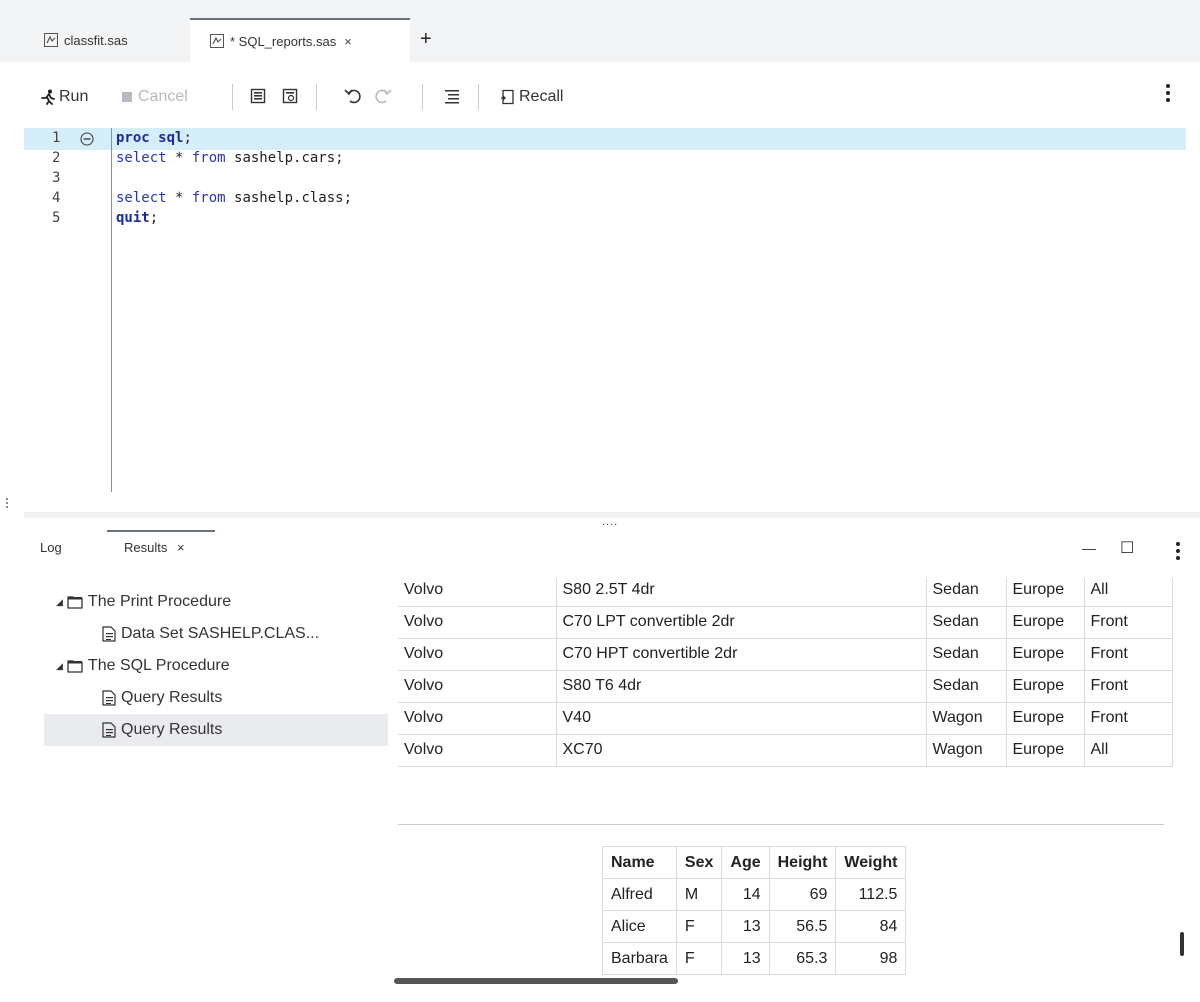 The width and height of the screenshot is (1200, 1002). Describe the element at coordinates (802, 894) in the screenshot. I see `table-cell: 69` at that location.